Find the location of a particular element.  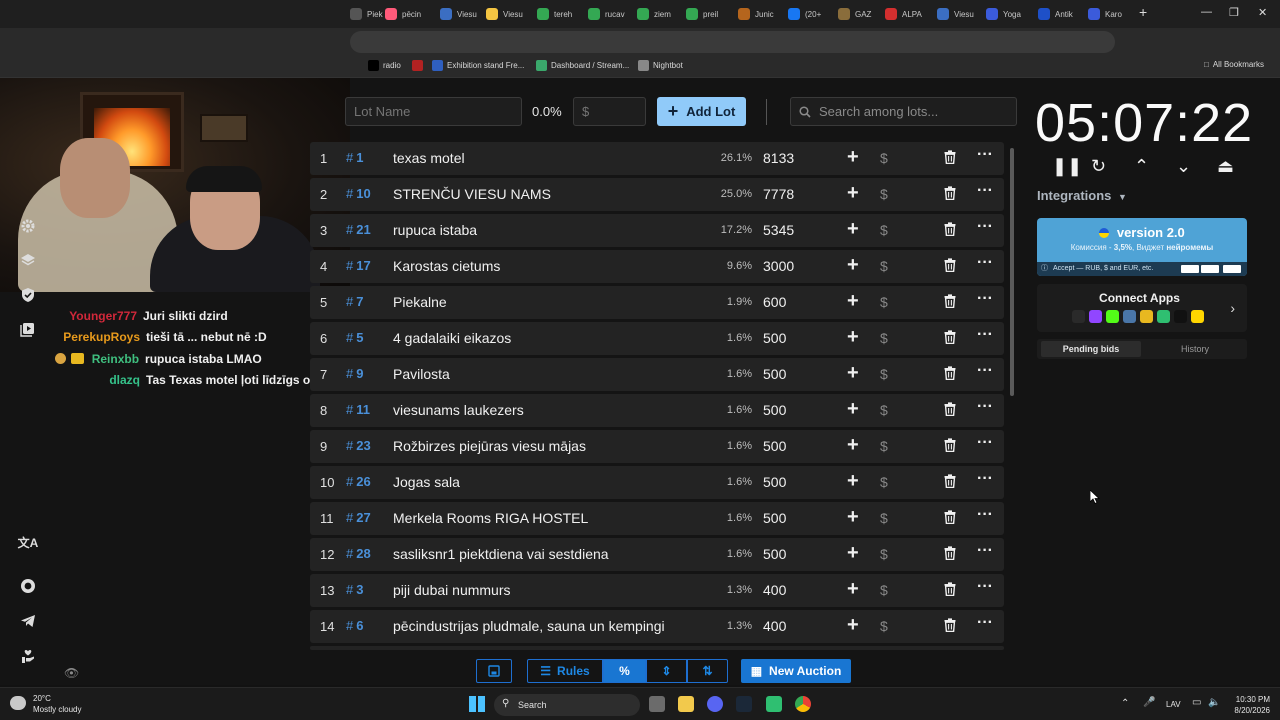

lot-name: texas motel is located at coordinates (429, 158).